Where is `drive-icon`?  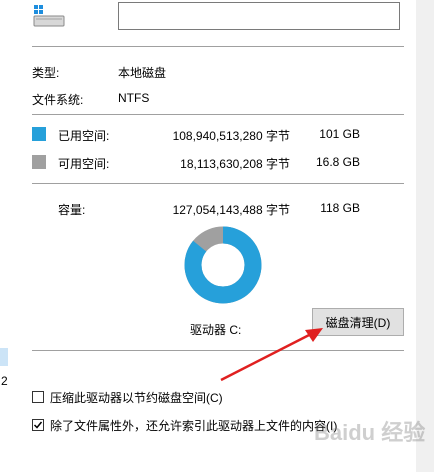 drive-icon is located at coordinates (49, 16).